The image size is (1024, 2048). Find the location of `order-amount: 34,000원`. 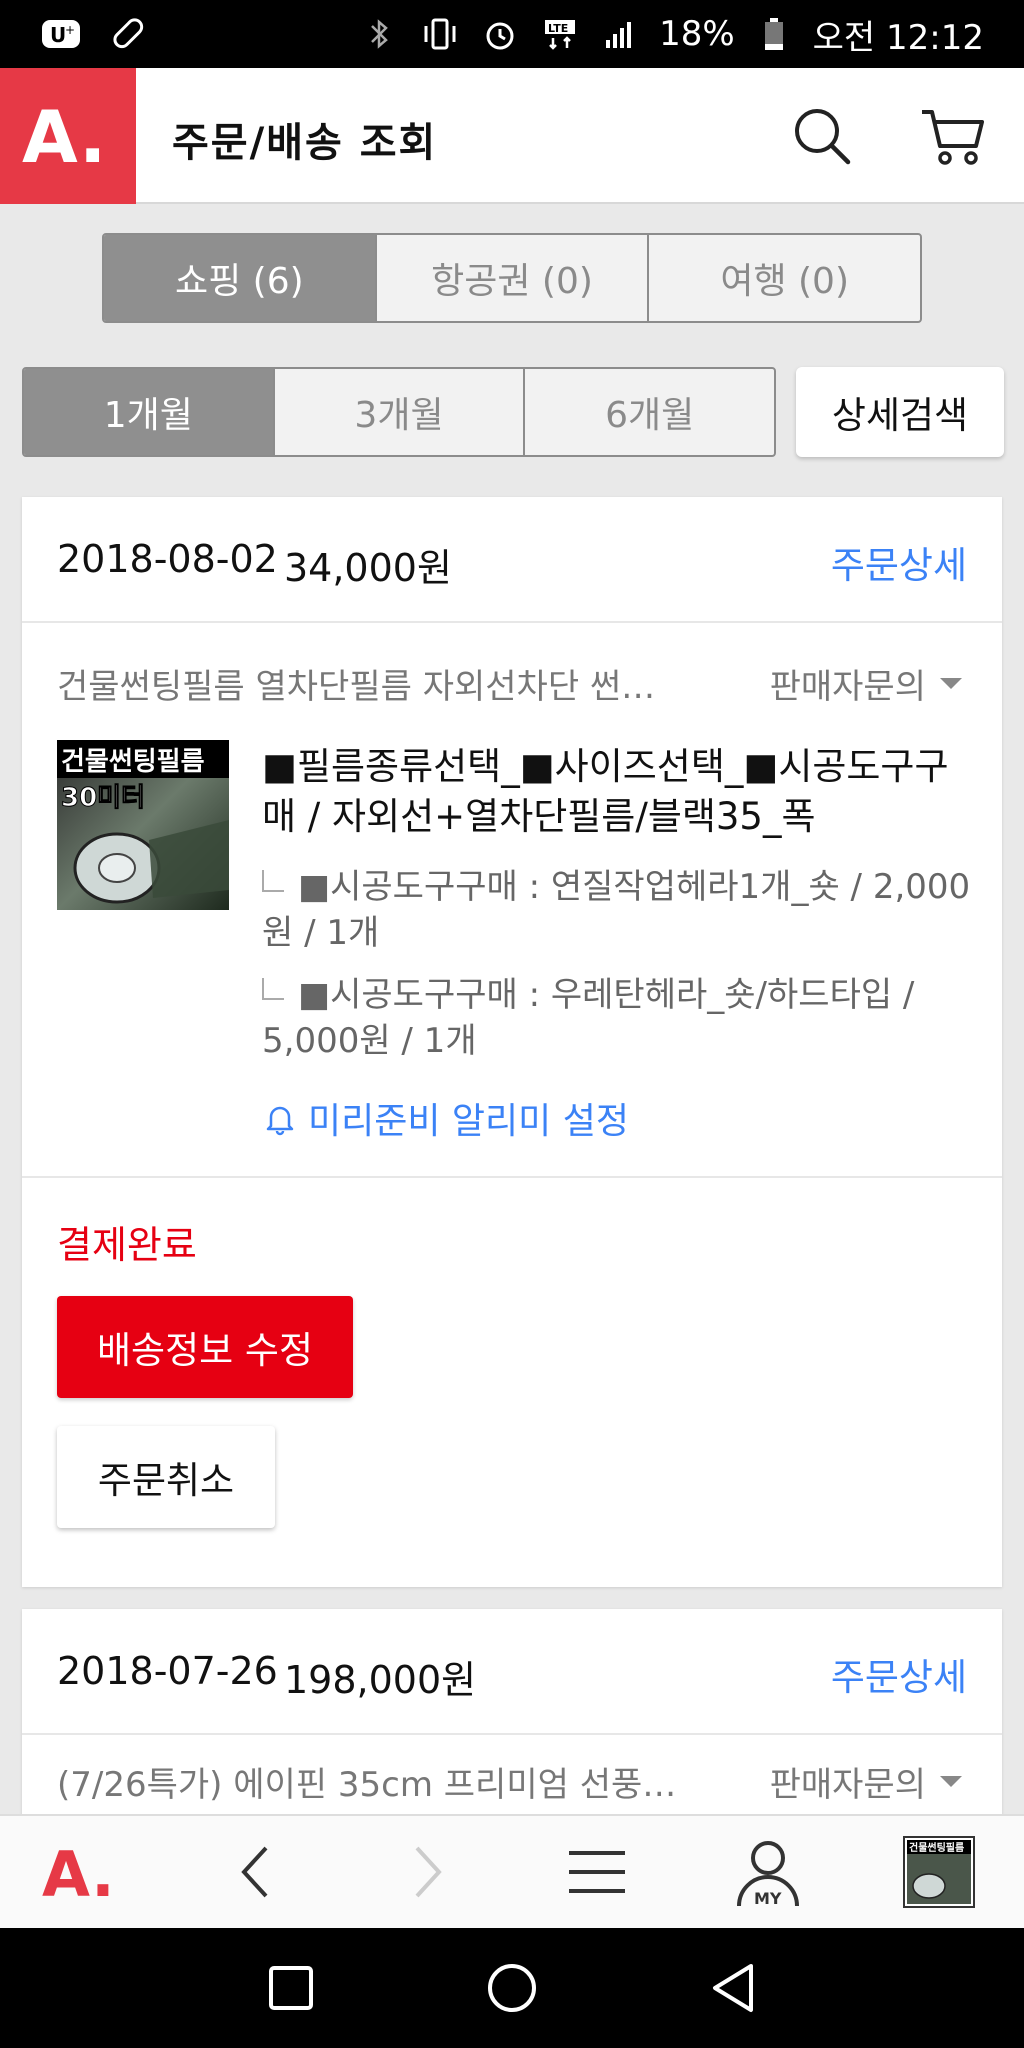

order-amount: 34,000원 is located at coordinates (368, 568).